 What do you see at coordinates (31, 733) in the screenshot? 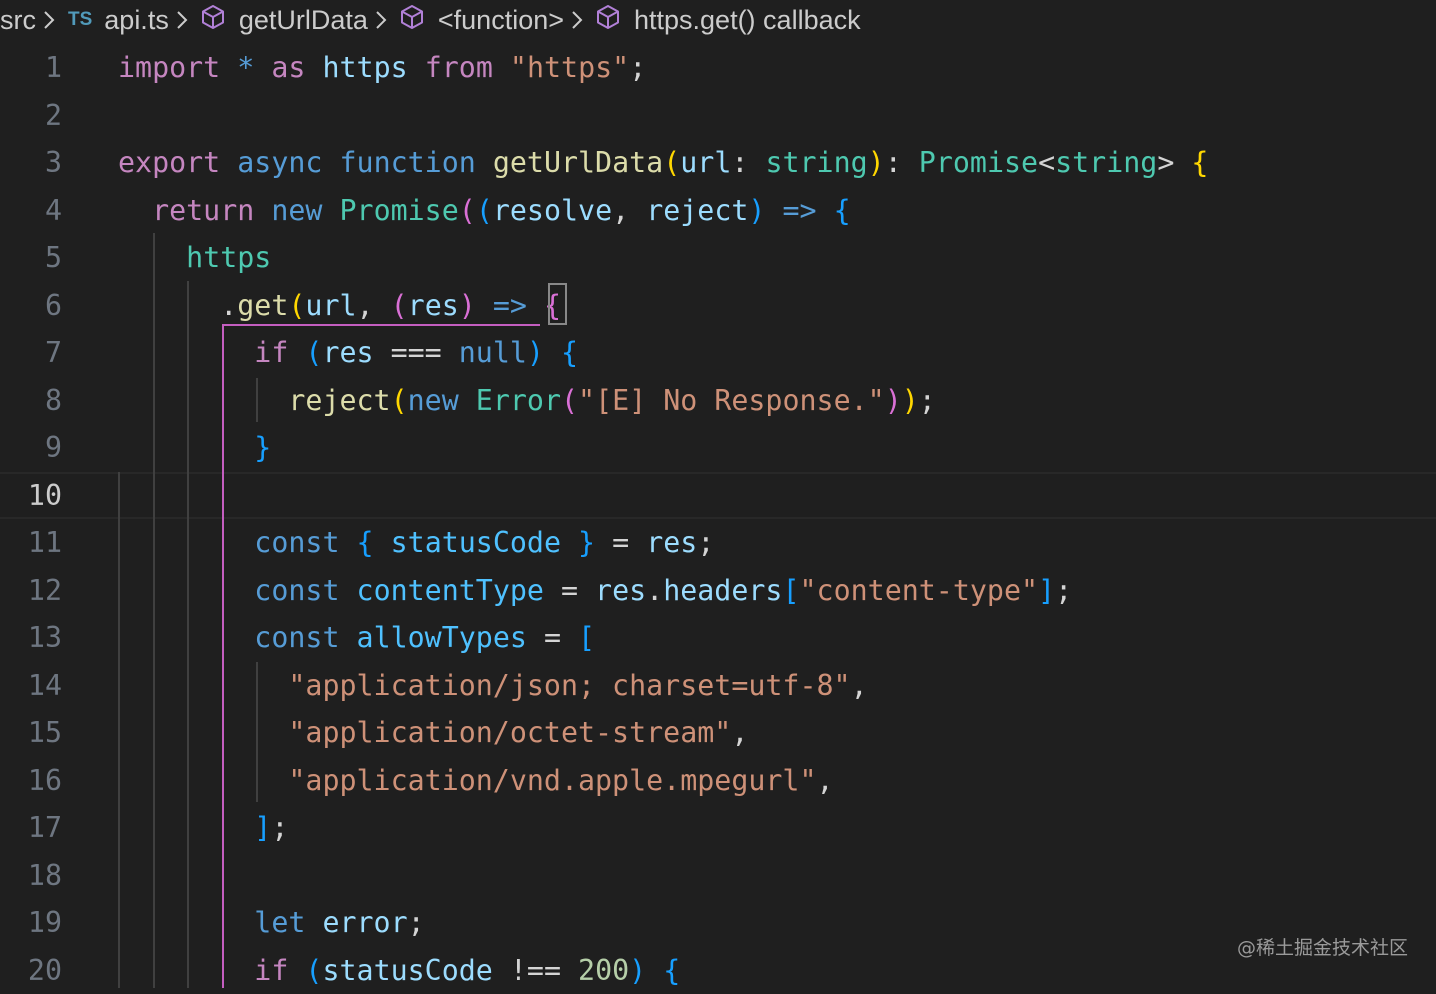
I see `line-number: 15` at bounding box center [31, 733].